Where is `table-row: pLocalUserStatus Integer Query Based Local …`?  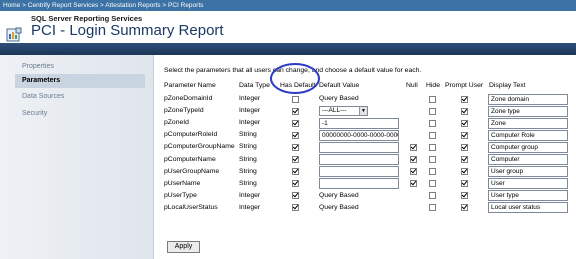 table-row: pLocalUserStatus Integer Query Based Local … is located at coordinates (365, 208).